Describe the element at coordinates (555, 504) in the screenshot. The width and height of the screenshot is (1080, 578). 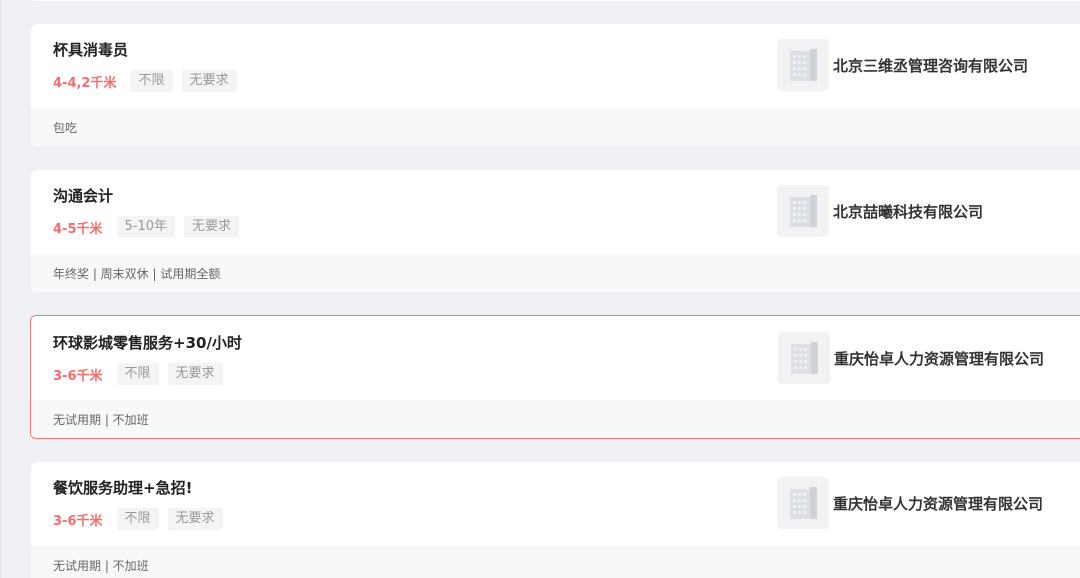
I see `job-card-header: 餐饮服务助理+急招! 3-6千米 不限 无要求 重庆怡卓人力资源管理有限公司` at that location.